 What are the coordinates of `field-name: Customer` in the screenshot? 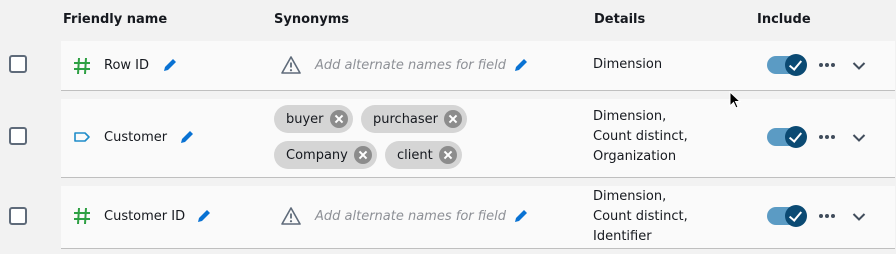 It's located at (136, 137).